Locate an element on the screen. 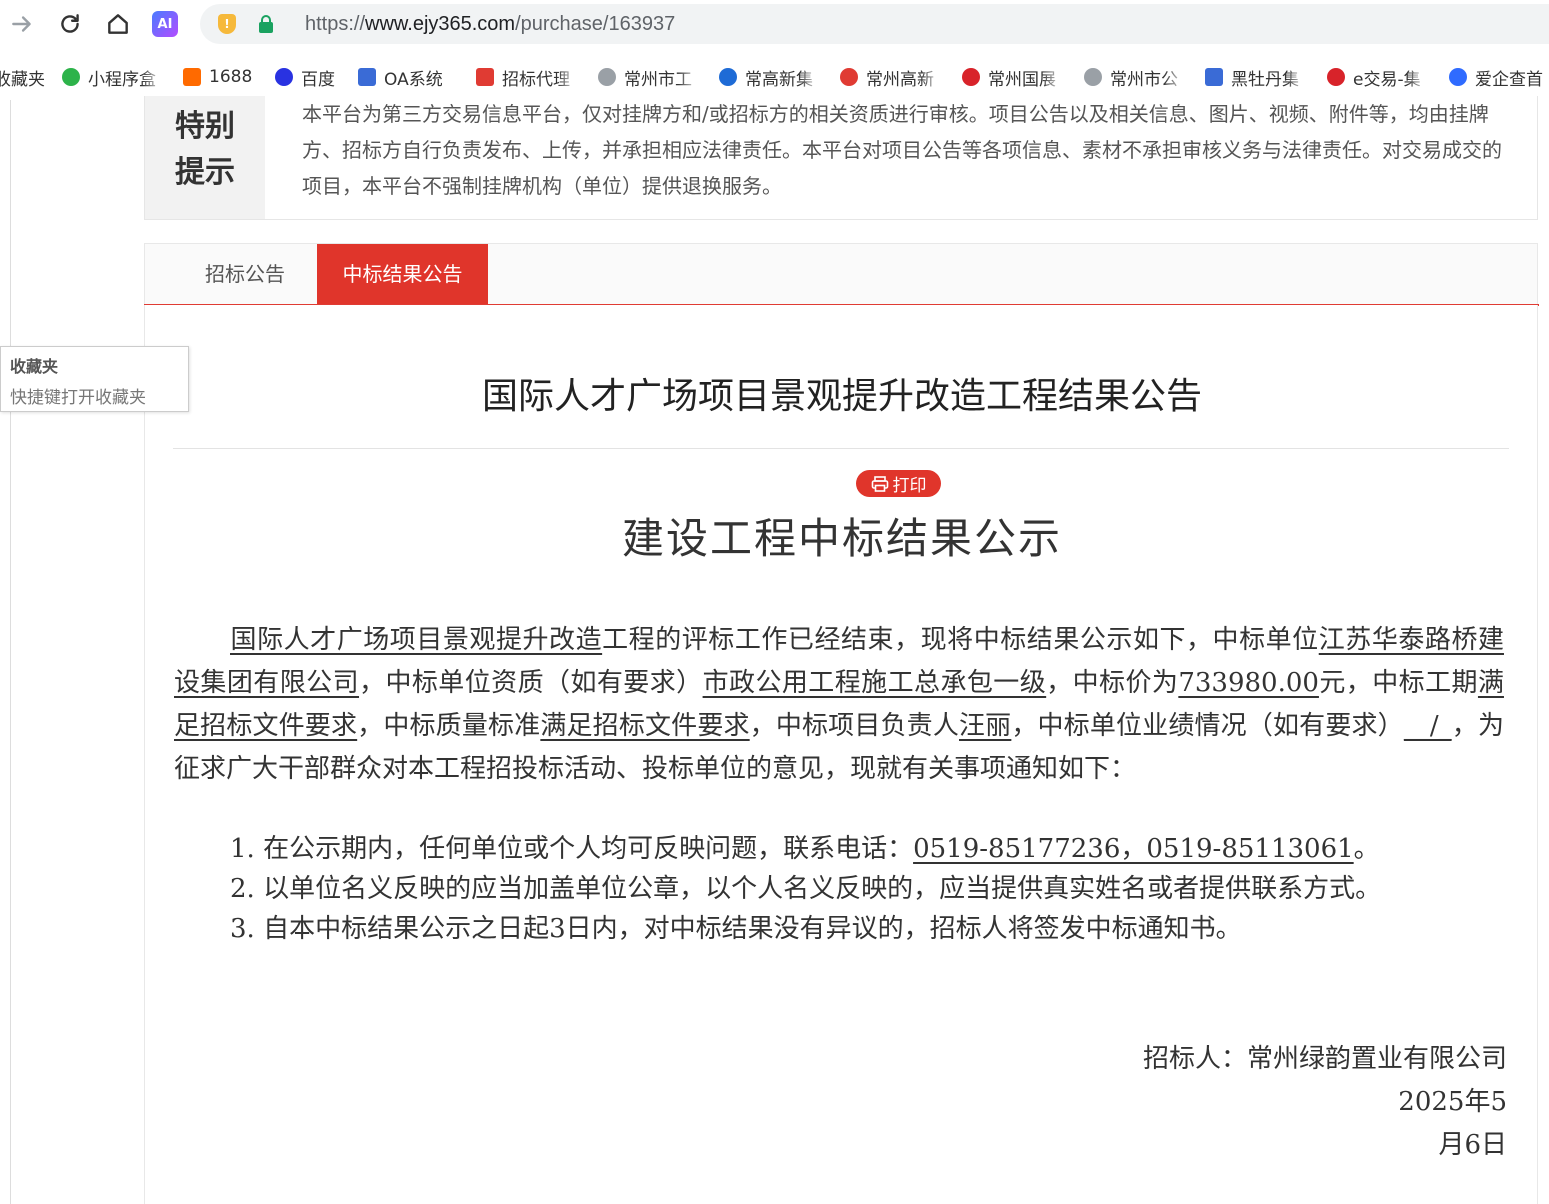 This screenshot has height=1204, width=1549. winning-price: 733980.00 is located at coordinates (1248, 683).